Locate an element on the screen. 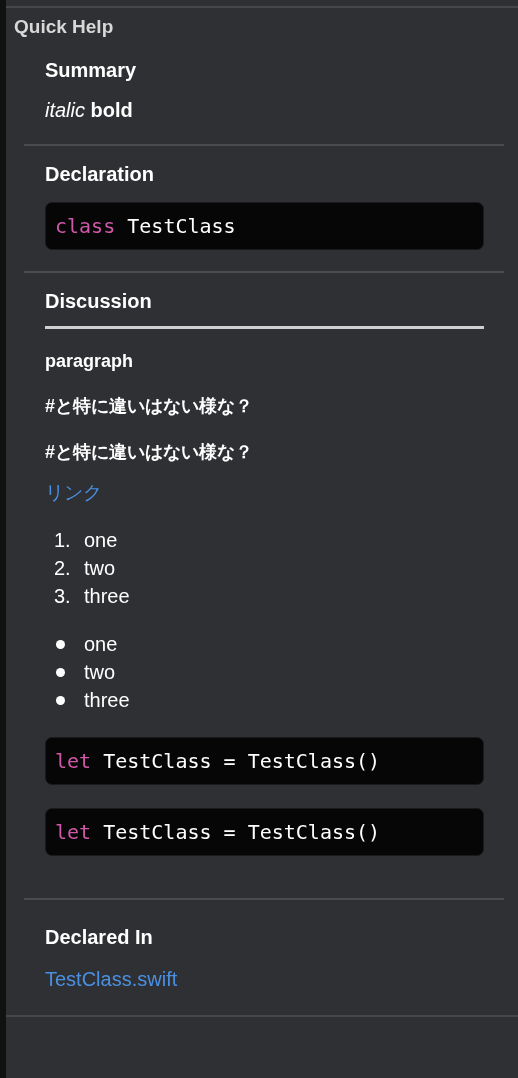 The width and height of the screenshot is (518, 1078). section-heading: Discussion is located at coordinates (264, 309).